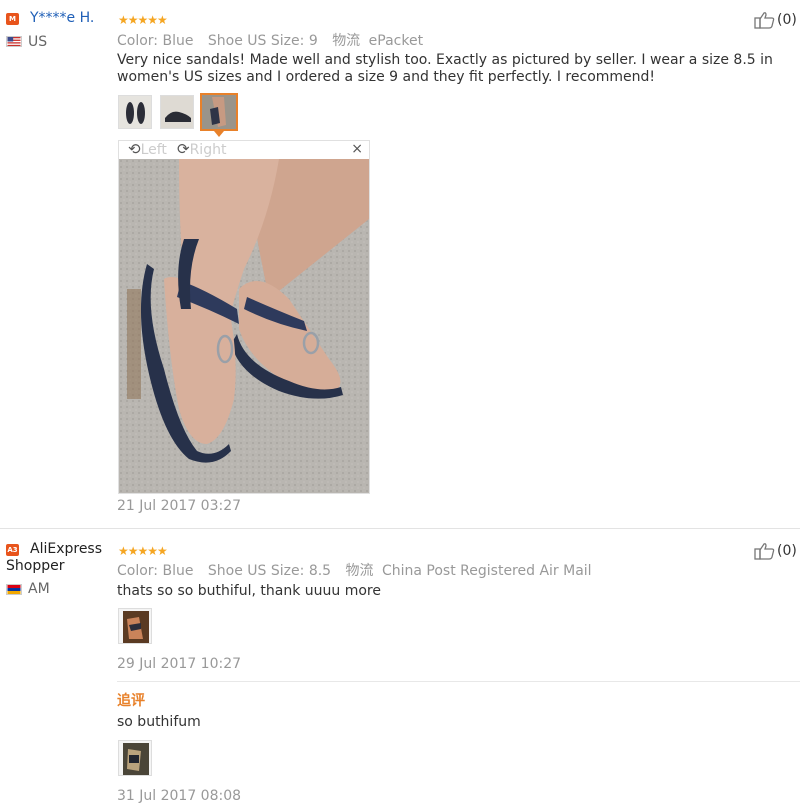 The image size is (800, 804). What do you see at coordinates (219, 112) in the screenshot?
I see `review-photo-thumbnail-selected` at bounding box center [219, 112].